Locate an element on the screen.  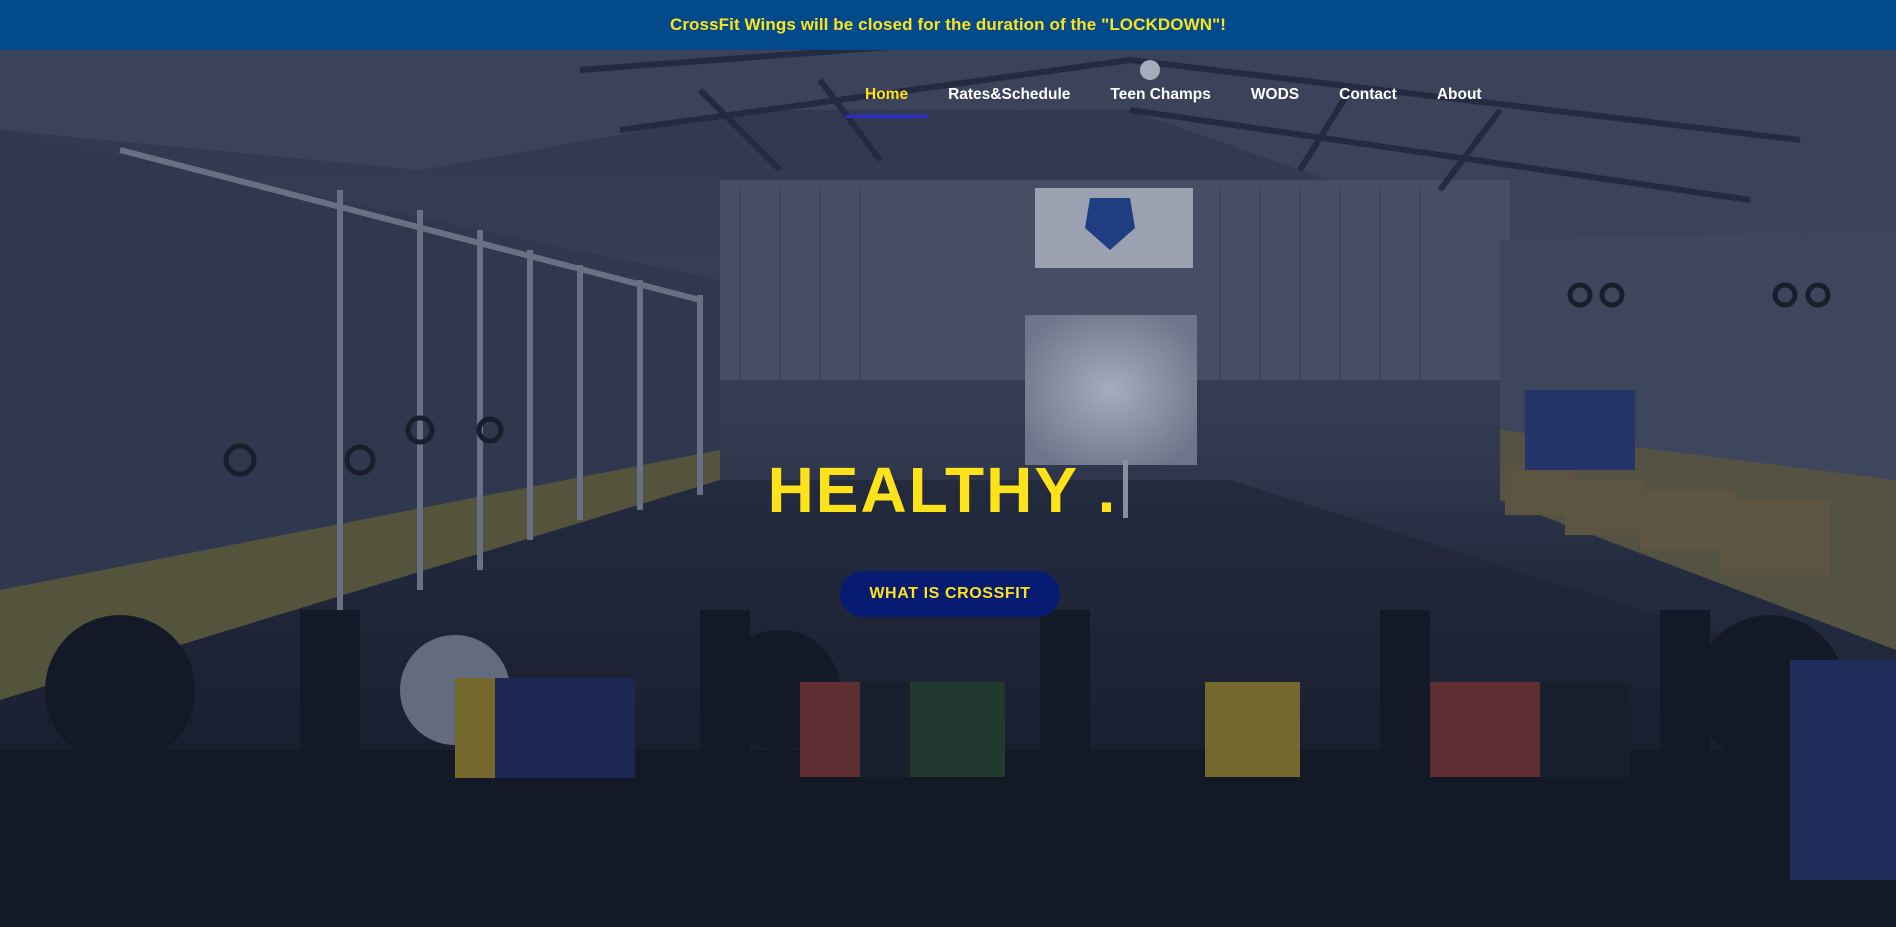
nav-item-label: About is located at coordinates (1459, 94).